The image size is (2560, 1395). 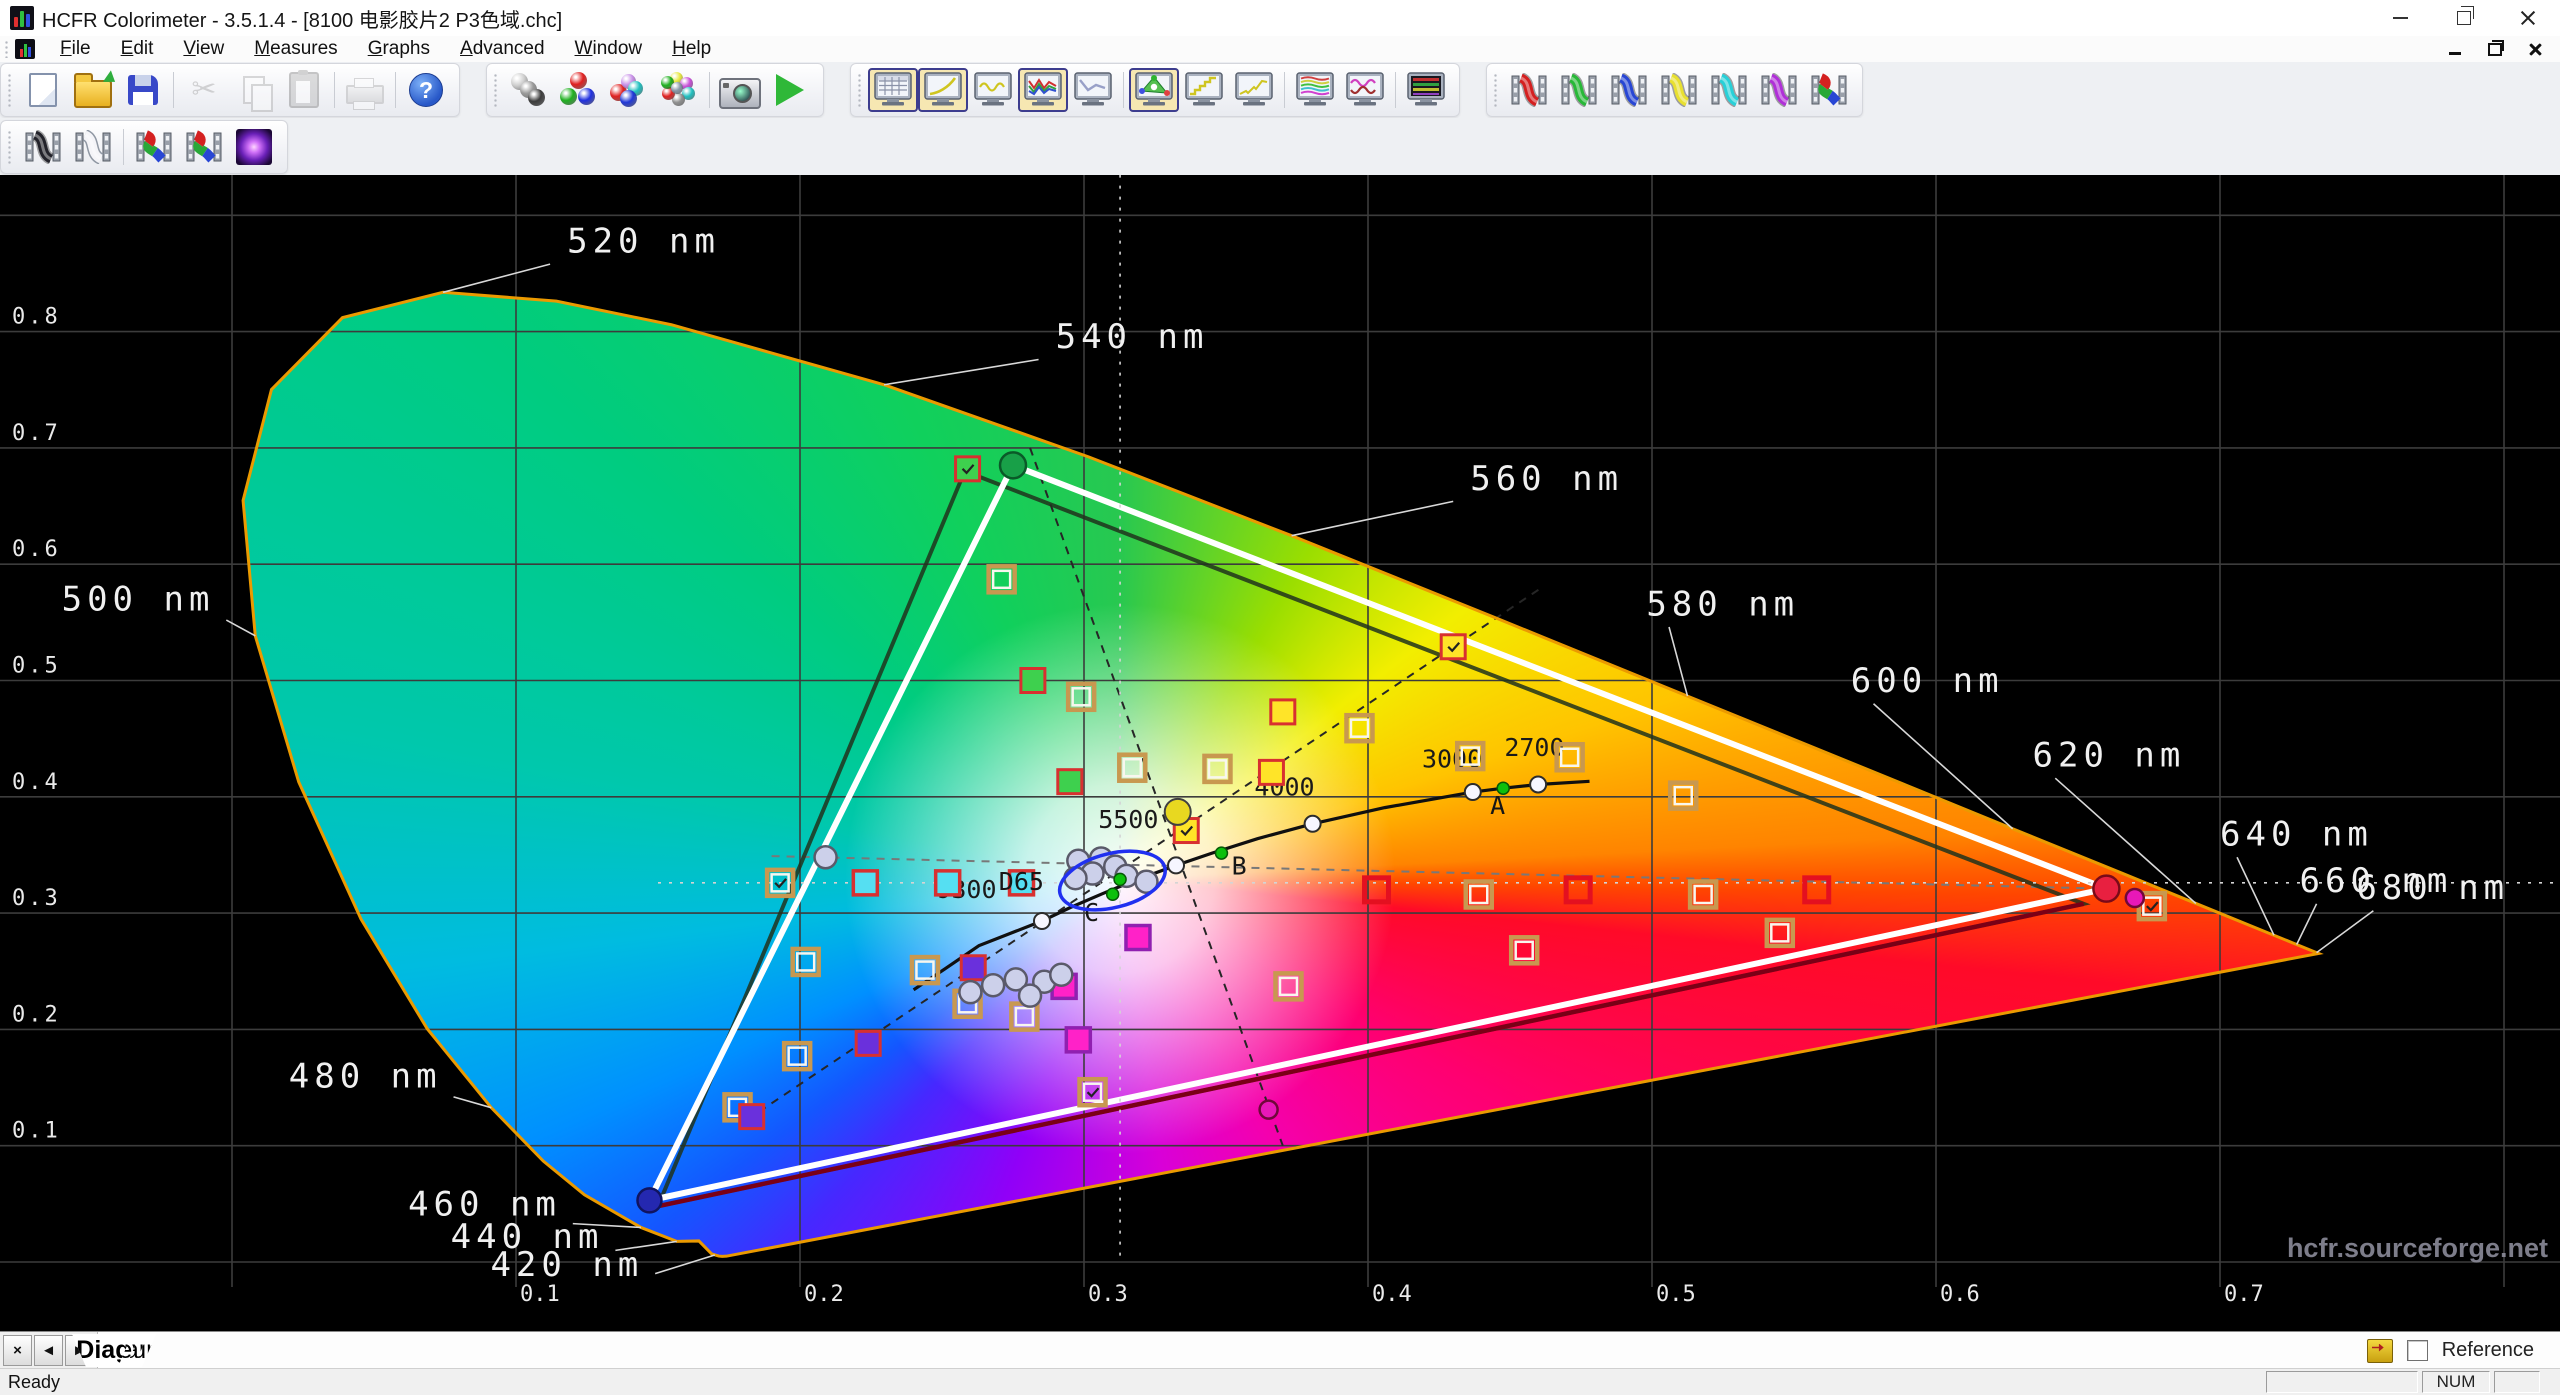 What do you see at coordinates (1176, 865) in the screenshot?
I see `color-temperature-point` at bounding box center [1176, 865].